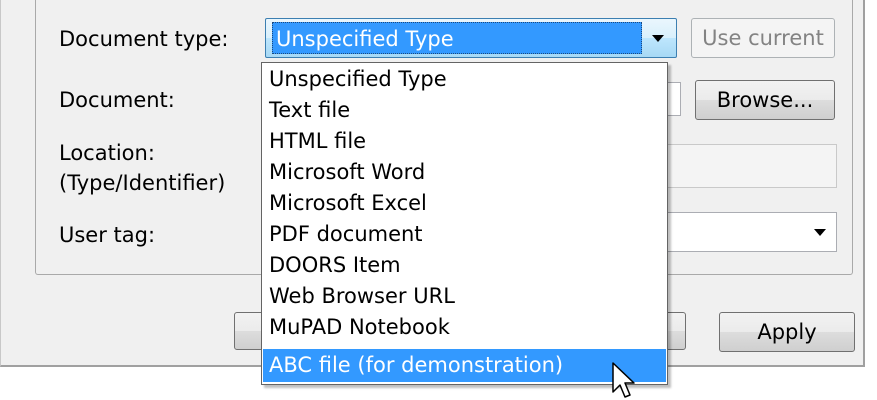  Describe the element at coordinates (107, 153) in the screenshot. I see `location-label-line1: Location:` at that location.